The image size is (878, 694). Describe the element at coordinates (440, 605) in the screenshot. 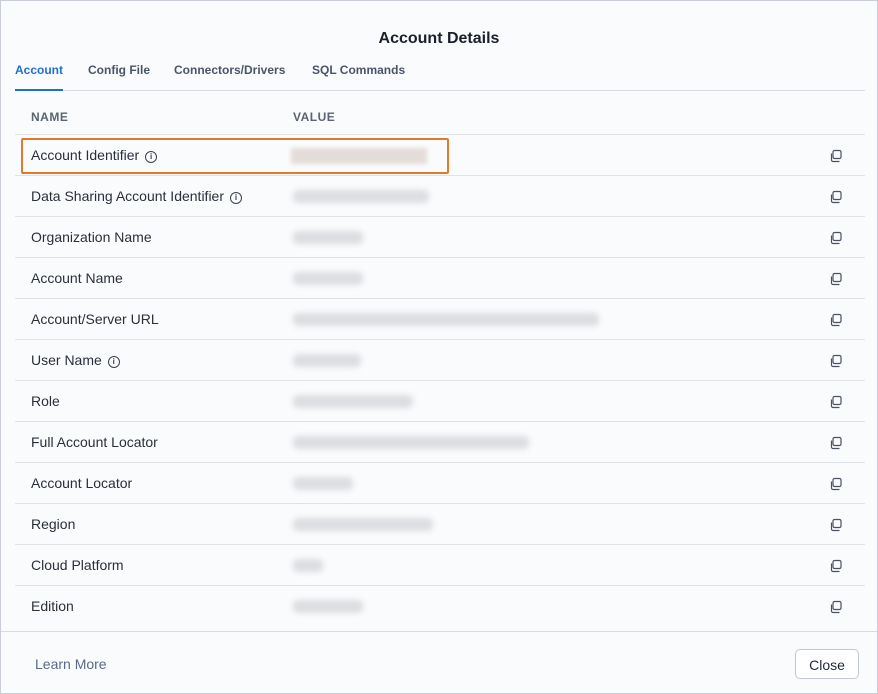

I see `table-row: Edition` at that location.